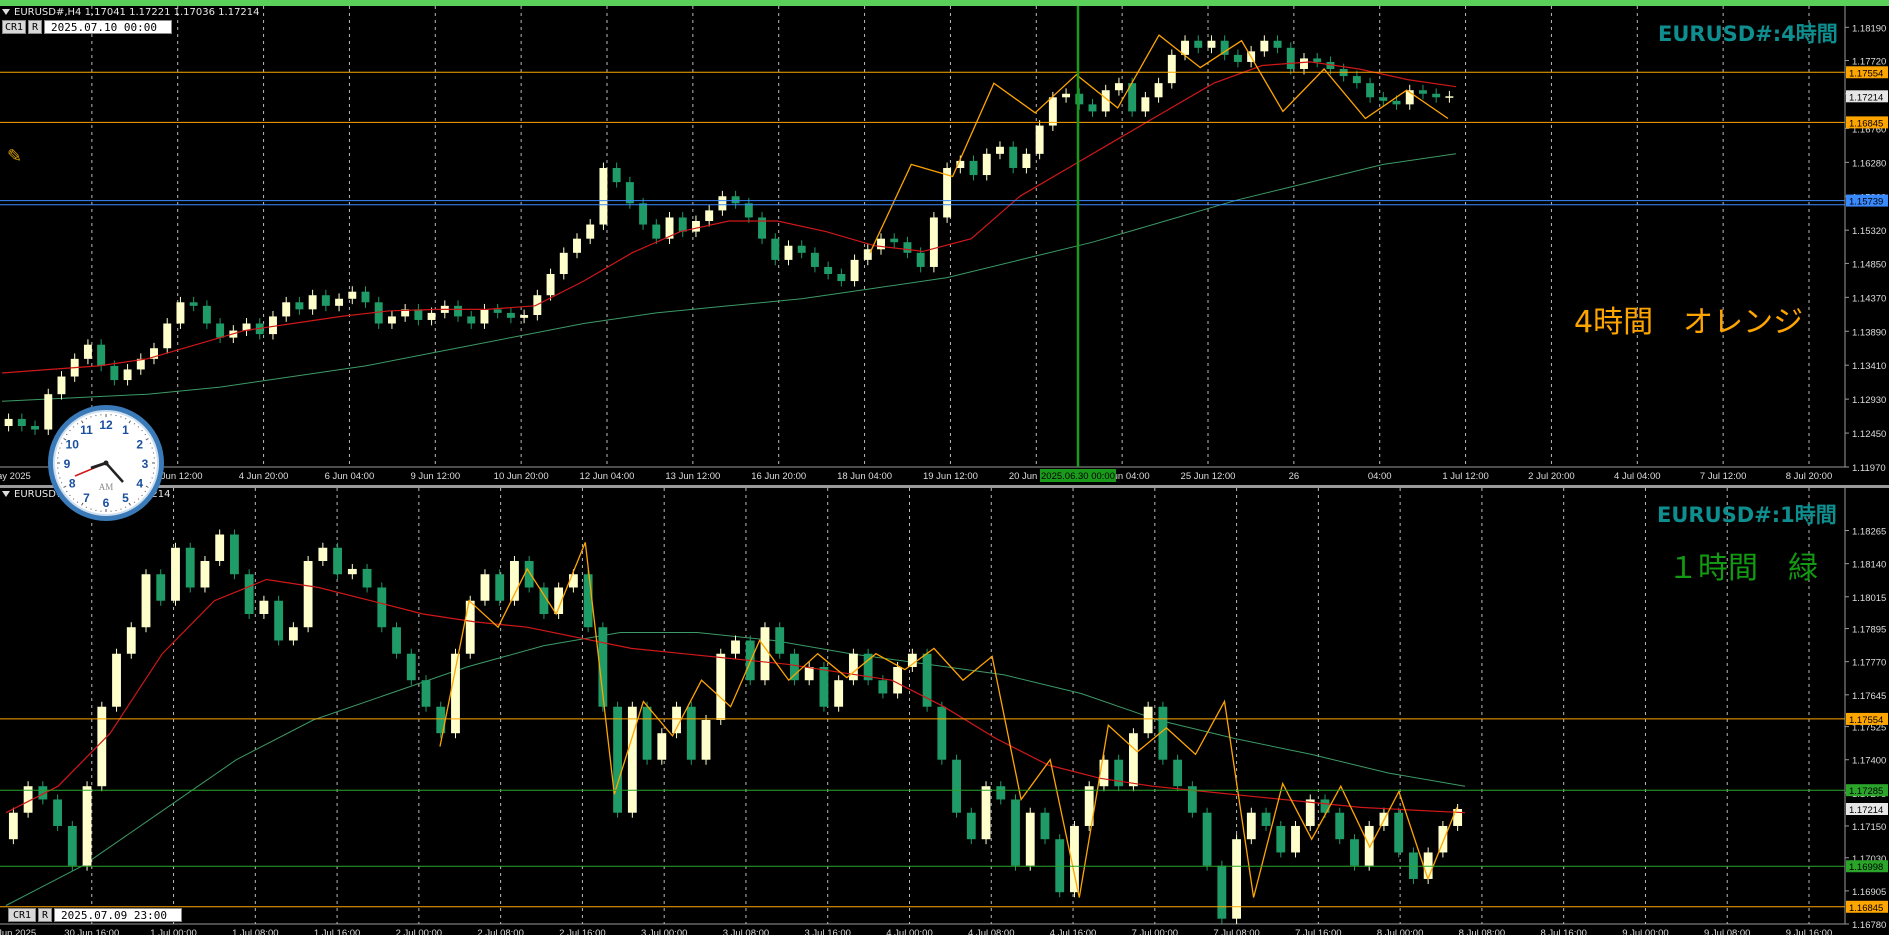 The image size is (1889, 935). Describe the element at coordinates (1866, 791) in the screenshot. I see `level-price-label: 1.17285` at that location.